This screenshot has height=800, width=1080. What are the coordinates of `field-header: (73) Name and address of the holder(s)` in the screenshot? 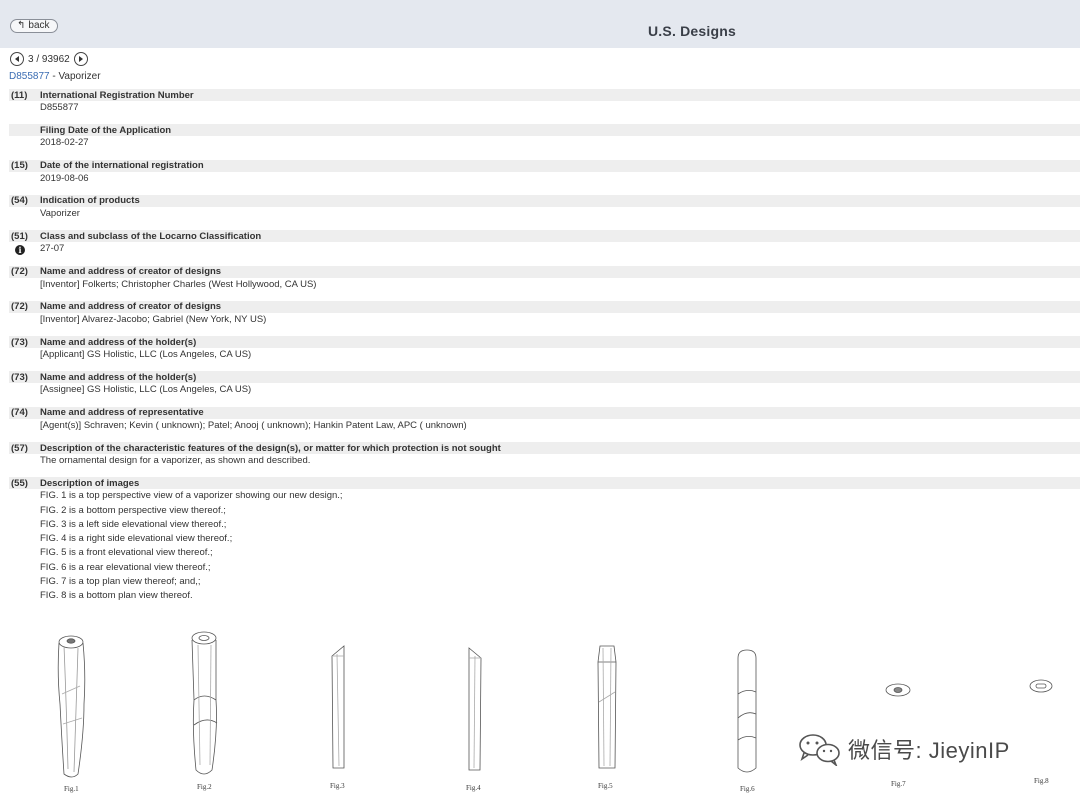 It's located at (544, 377).